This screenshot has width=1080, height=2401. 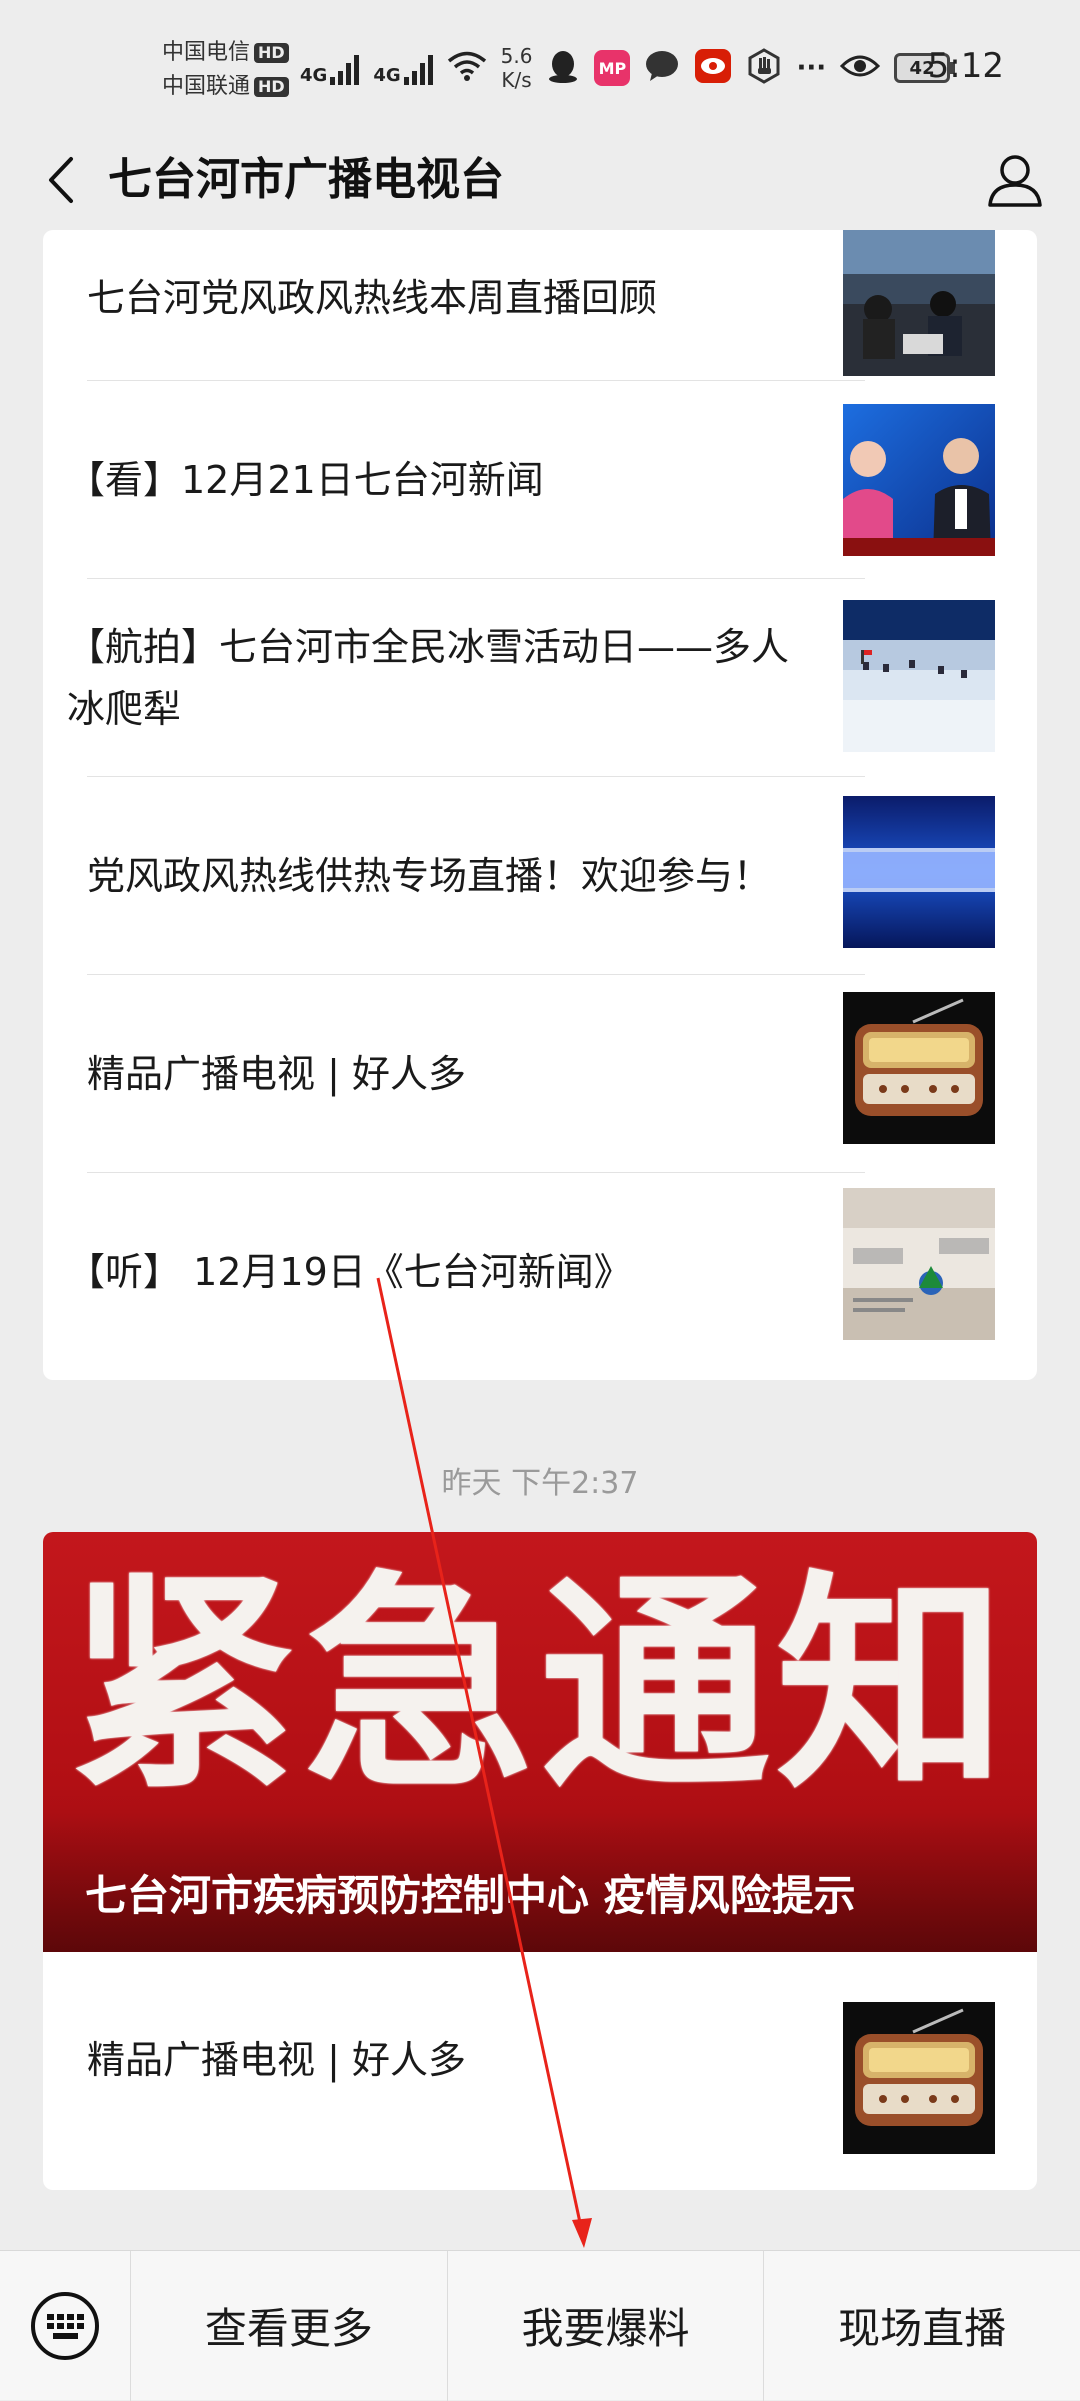 What do you see at coordinates (921, 2325) in the screenshot?
I see `menu-live-stream: 现场直播` at bounding box center [921, 2325].